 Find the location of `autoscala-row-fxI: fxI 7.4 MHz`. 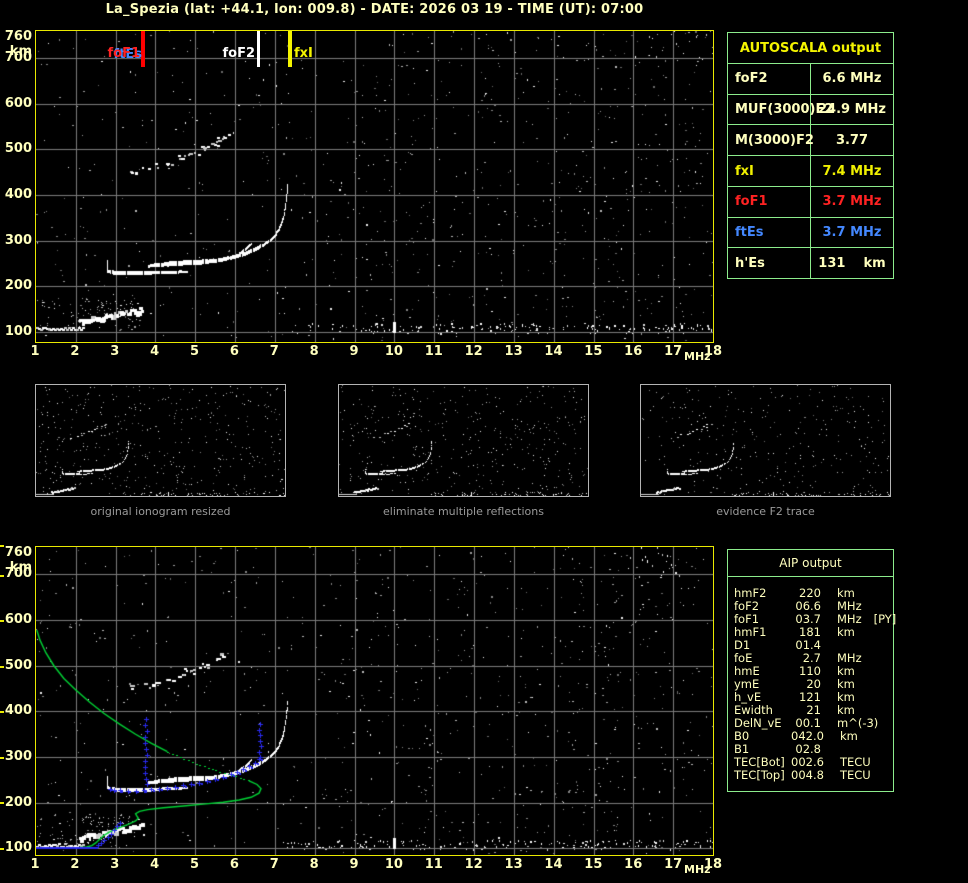

autoscala-row-fxI: fxI 7.4 MHz is located at coordinates (810, 171).